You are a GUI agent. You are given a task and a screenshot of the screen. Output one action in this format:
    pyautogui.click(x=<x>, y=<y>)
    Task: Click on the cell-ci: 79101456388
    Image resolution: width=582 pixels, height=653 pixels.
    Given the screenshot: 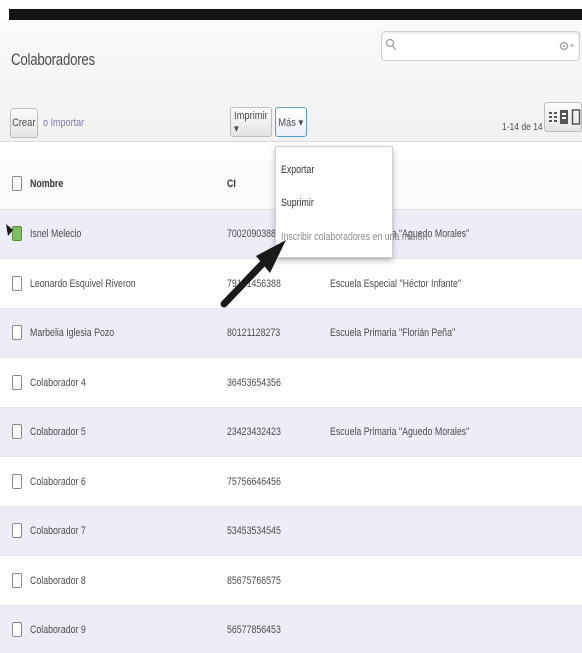 What is the action you would take?
    pyautogui.click(x=254, y=283)
    